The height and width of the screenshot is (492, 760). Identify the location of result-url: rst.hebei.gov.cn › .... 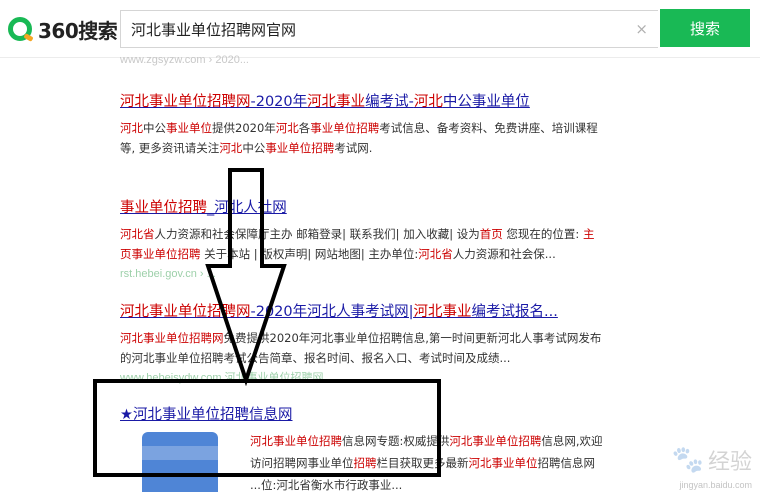
(390, 274).